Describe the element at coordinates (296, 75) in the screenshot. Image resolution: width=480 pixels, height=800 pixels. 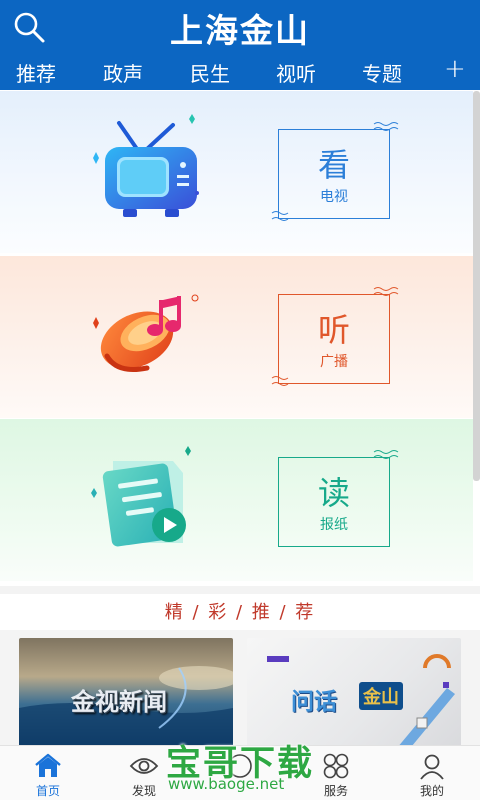
I see `tab-audiovisual: 视听` at that location.